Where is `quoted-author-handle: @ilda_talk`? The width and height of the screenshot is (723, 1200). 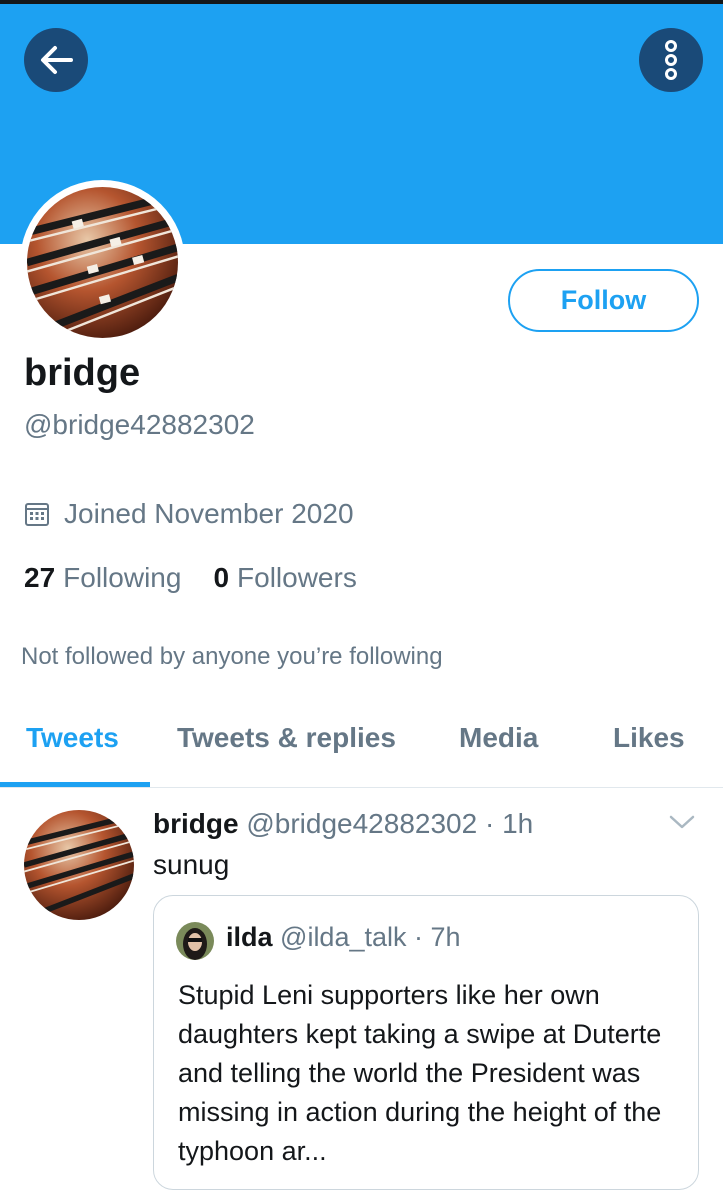 quoted-author-handle: @ilda_talk is located at coordinates (343, 937).